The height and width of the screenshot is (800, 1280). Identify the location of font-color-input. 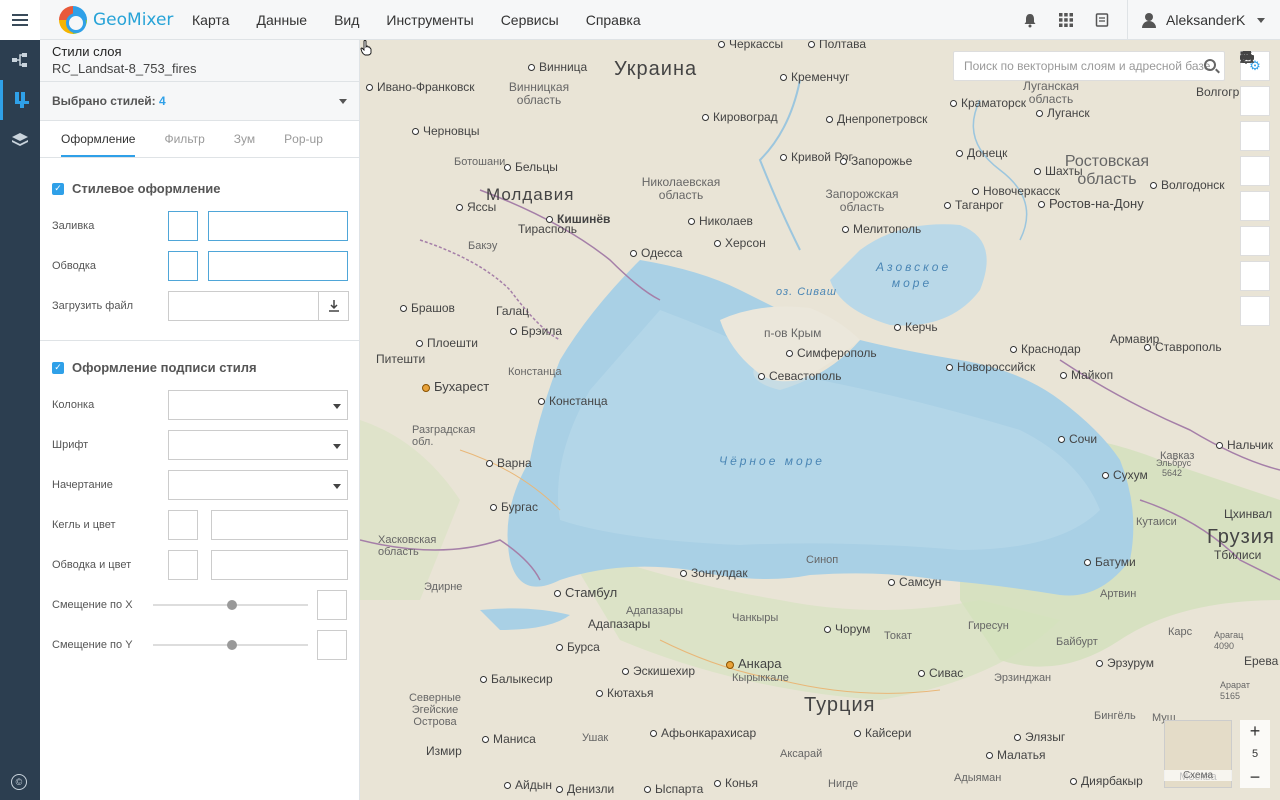
(279, 525).